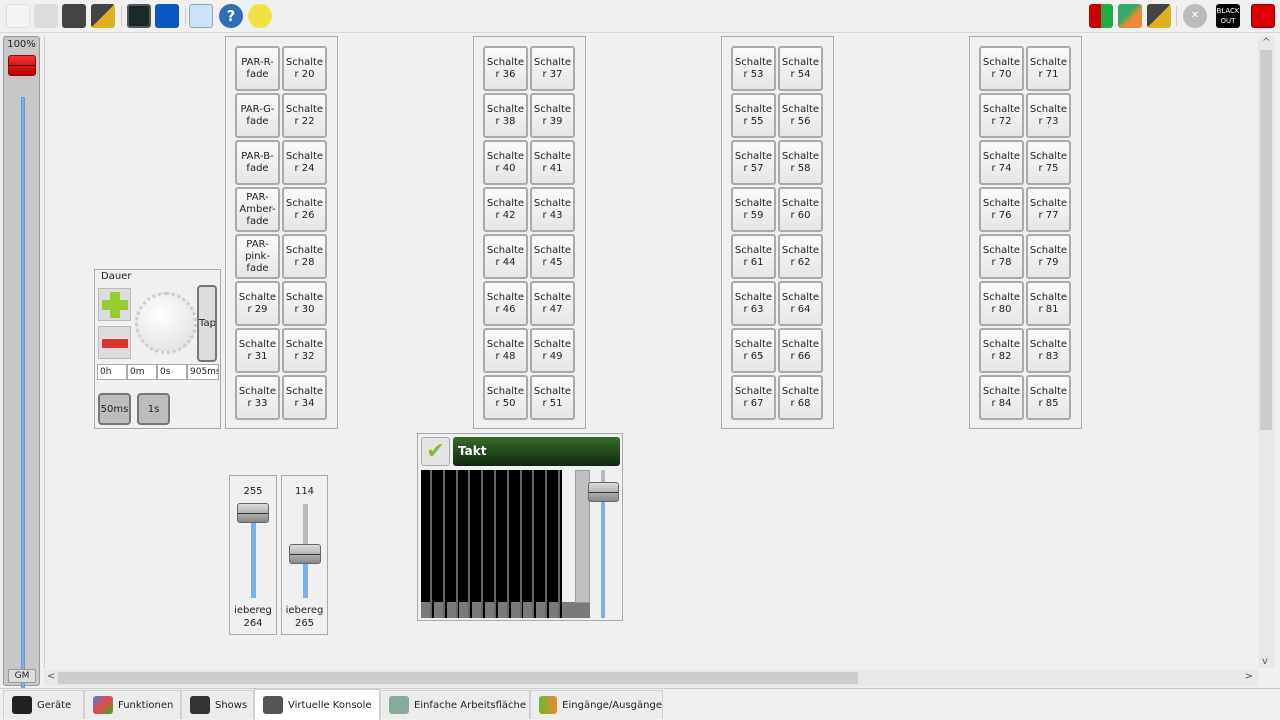 Image resolution: width=1280 pixels, height=720 pixels. Describe the element at coordinates (304, 350) in the screenshot. I see `console-button: Schalter 32` at that location.